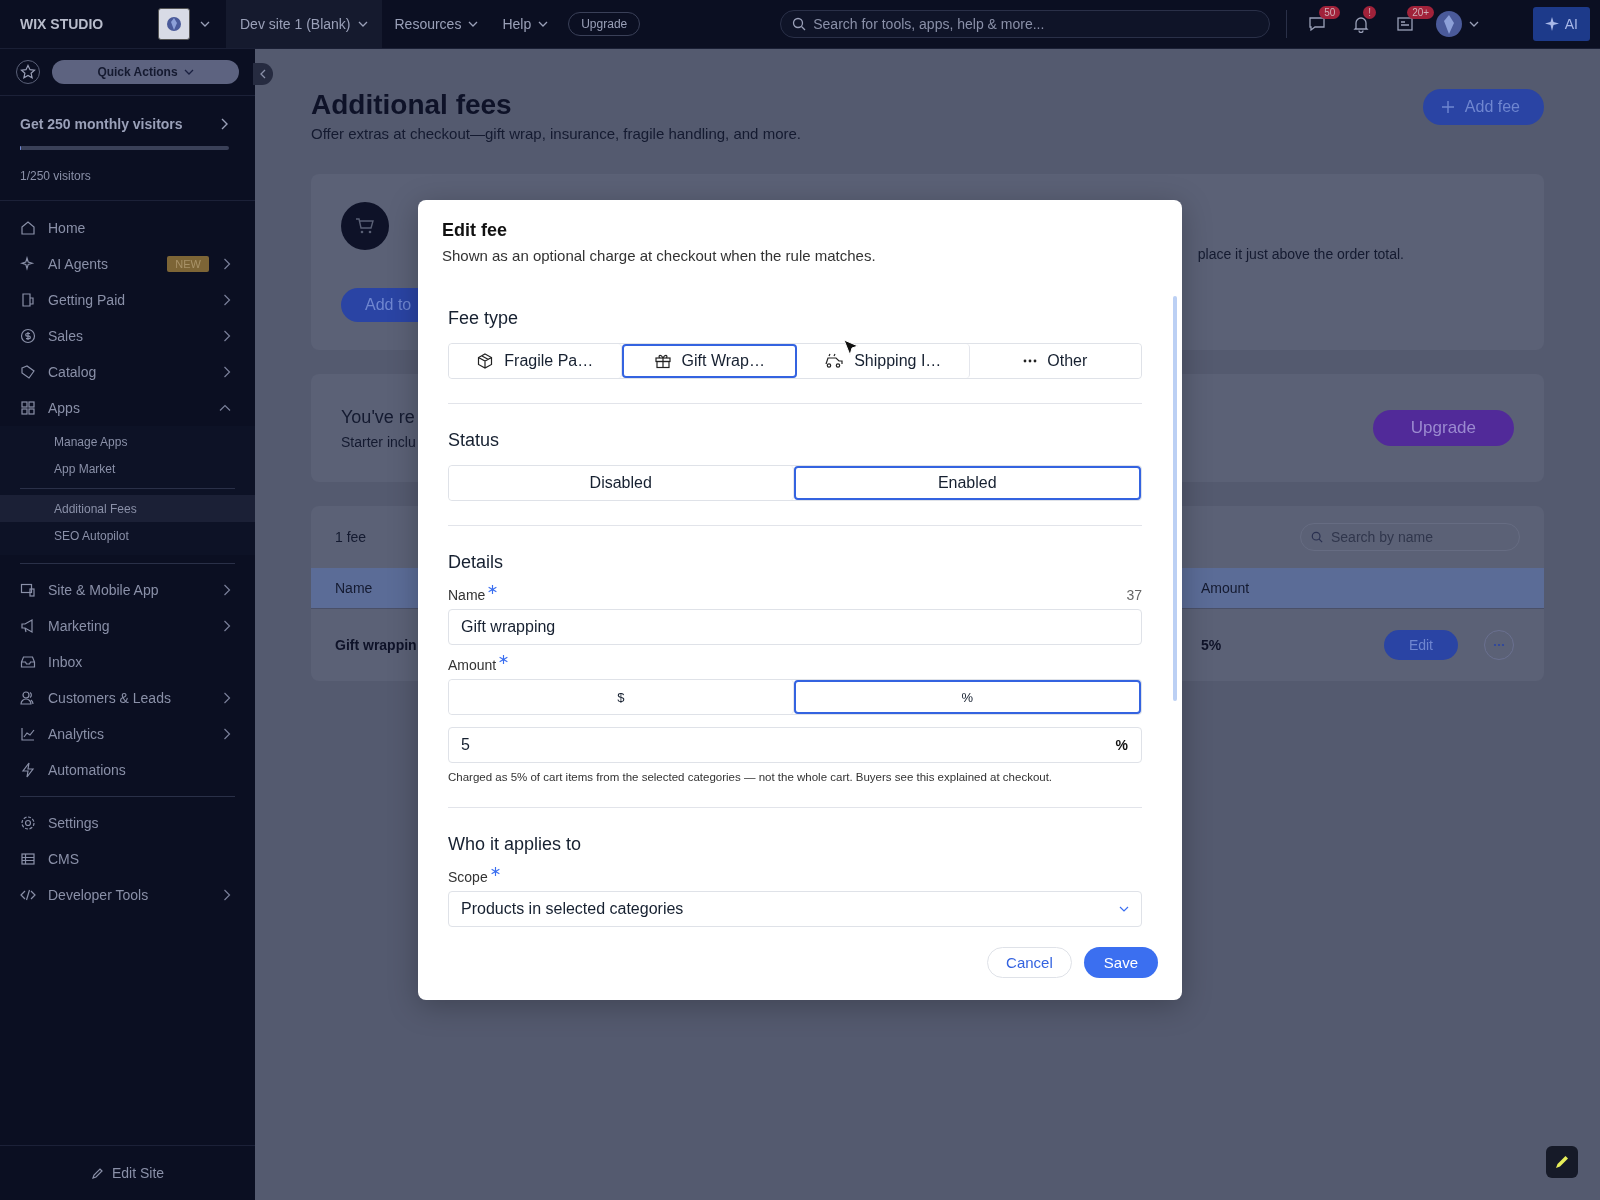 The height and width of the screenshot is (1200, 1600). Describe the element at coordinates (127, 734) in the screenshot. I see `nav-item: Analytics` at that location.